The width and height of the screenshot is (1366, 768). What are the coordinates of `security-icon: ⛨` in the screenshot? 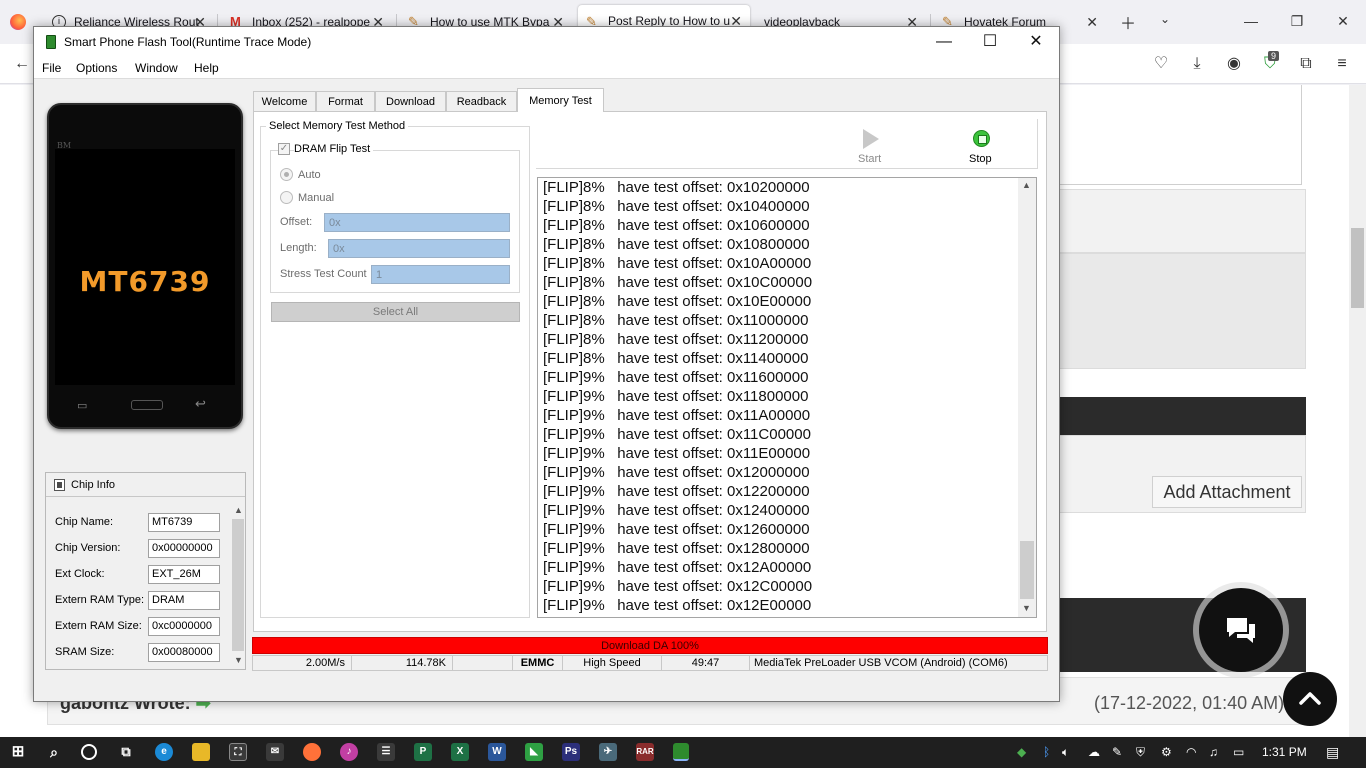 It's located at (1140, 752).